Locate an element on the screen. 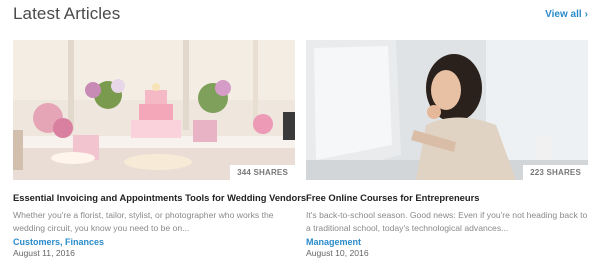 The image size is (600, 268). section-title: Latest Articles is located at coordinates (67, 13).